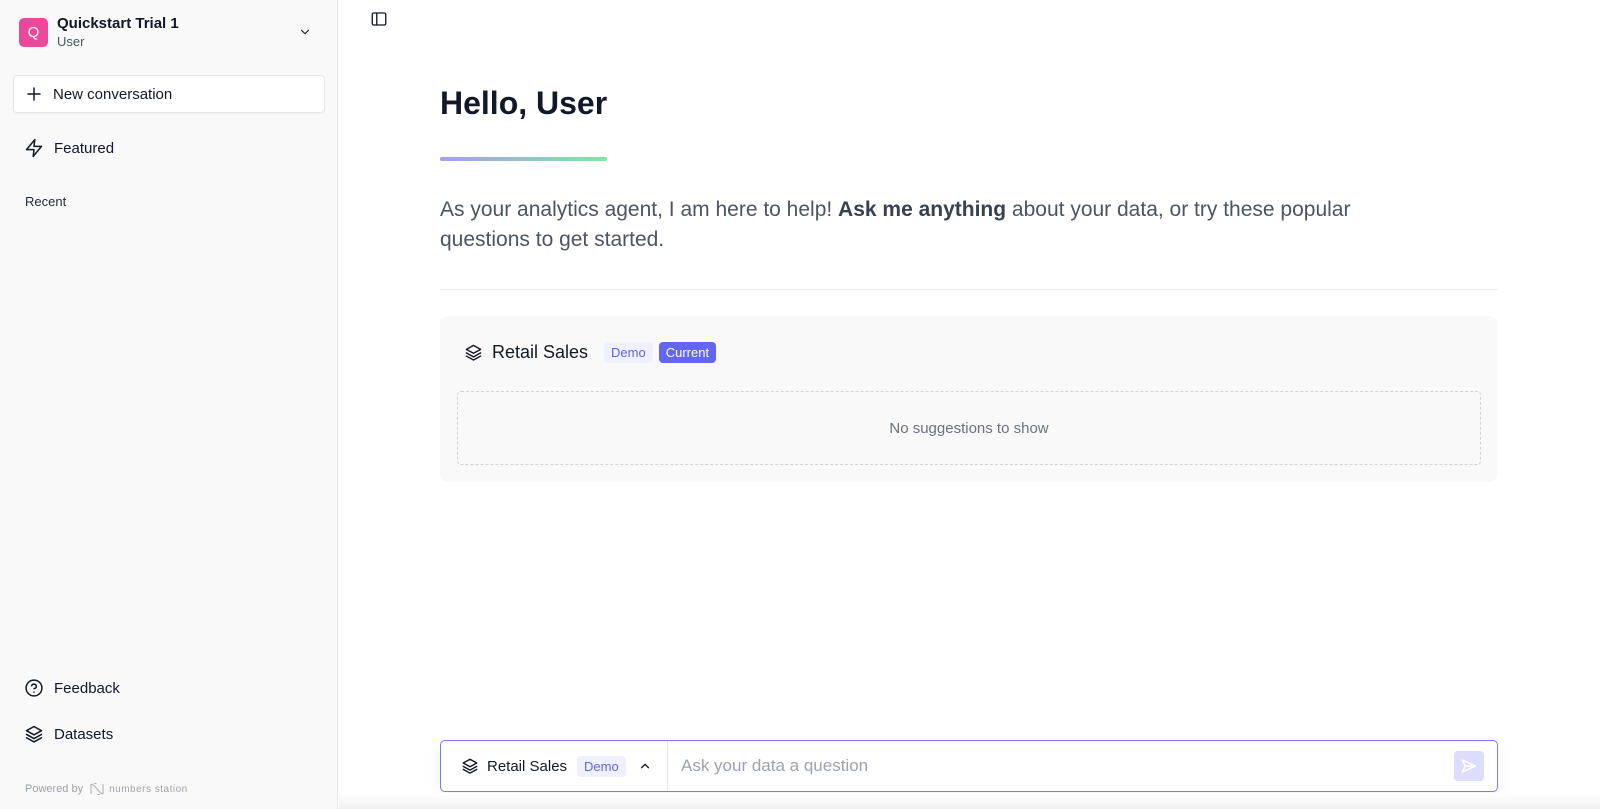 The height and width of the screenshot is (809, 1600). Describe the element at coordinates (97, 789) in the screenshot. I see `numbers-station-logo-icon` at that location.